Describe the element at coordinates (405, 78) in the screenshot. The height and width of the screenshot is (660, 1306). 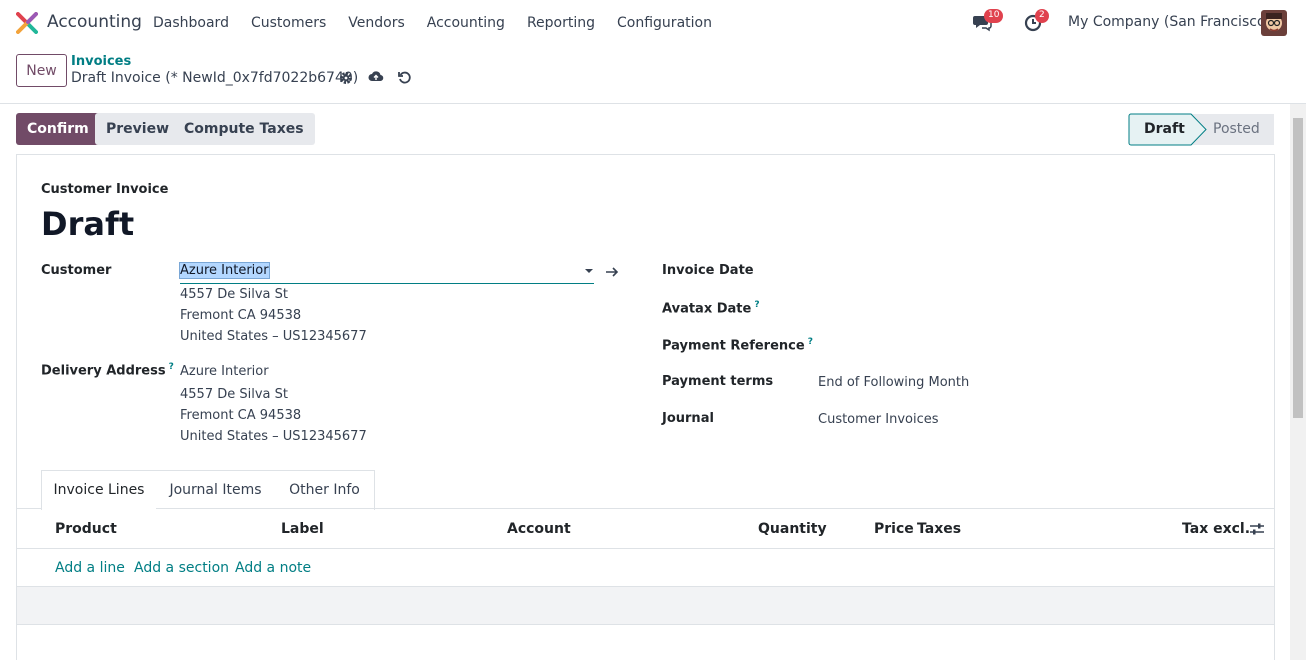
I see `discard-icon` at that location.